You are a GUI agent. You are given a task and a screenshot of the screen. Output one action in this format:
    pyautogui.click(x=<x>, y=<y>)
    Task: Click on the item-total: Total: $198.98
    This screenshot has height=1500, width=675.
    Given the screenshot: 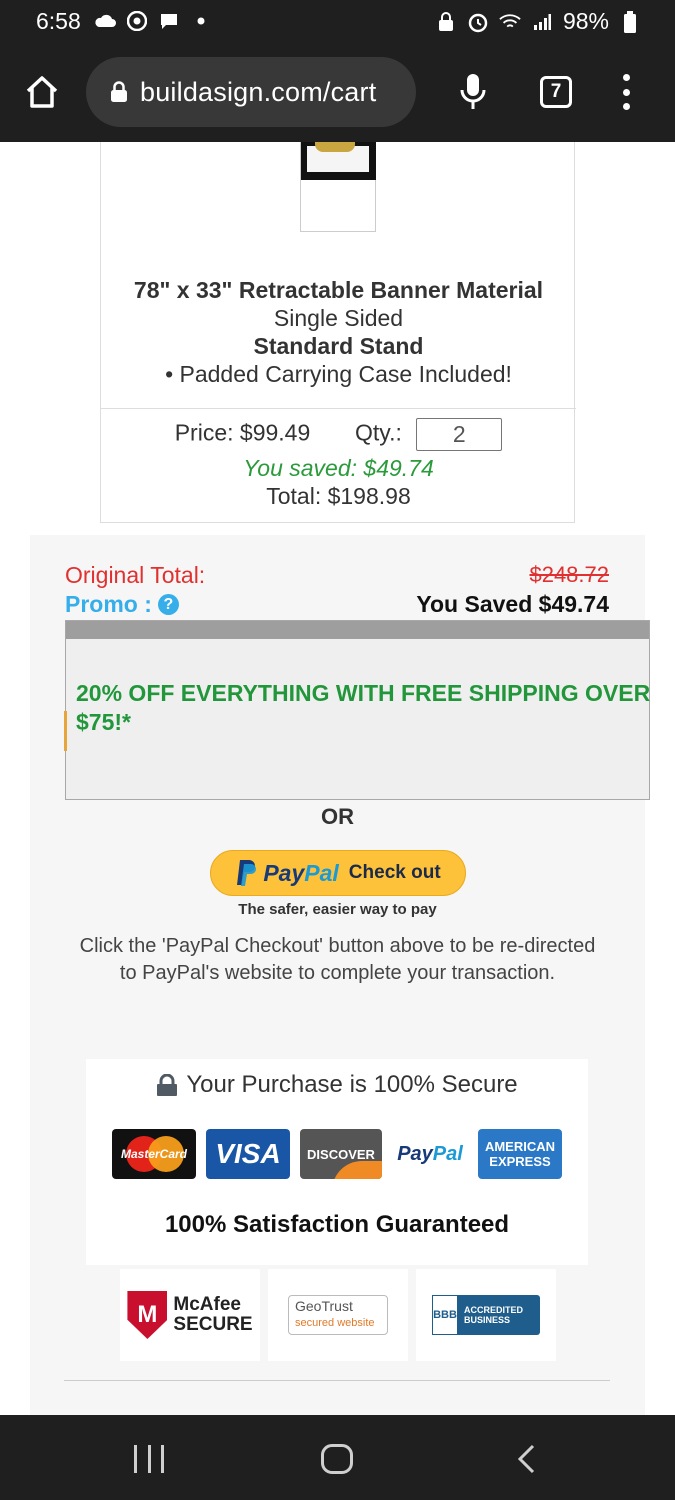 What is the action you would take?
    pyautogui.click(x=338, y=496)
    